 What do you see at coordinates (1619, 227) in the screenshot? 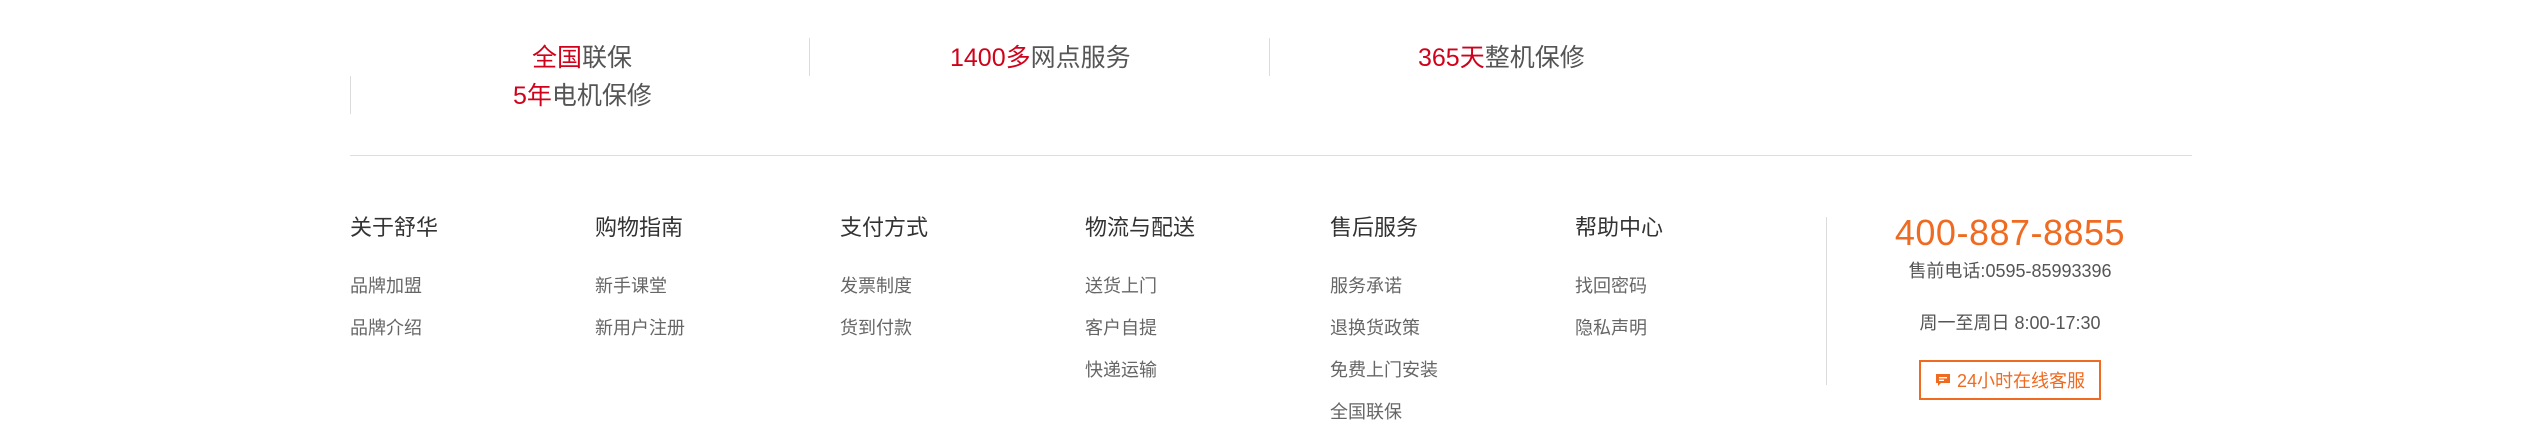
I see `footer-column-title: 帮助中心` at bounding box center [1619, 227].